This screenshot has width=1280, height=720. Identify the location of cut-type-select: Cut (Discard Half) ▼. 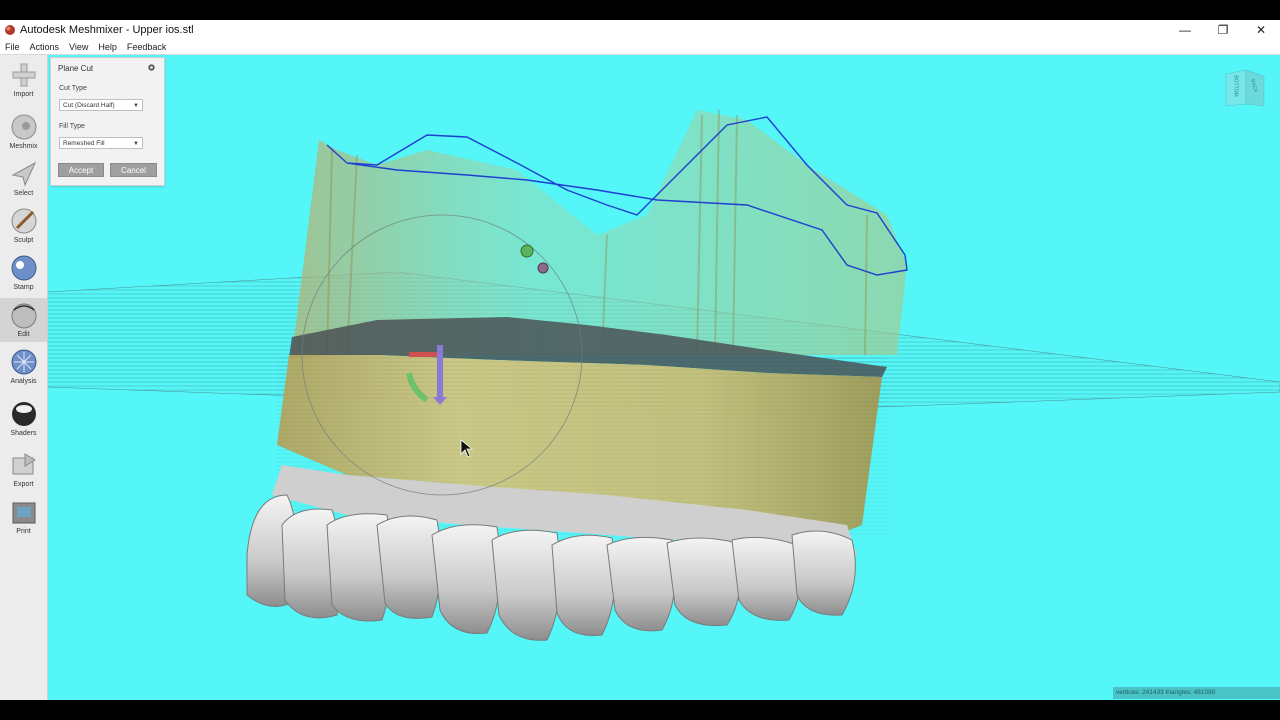
(101, 105).